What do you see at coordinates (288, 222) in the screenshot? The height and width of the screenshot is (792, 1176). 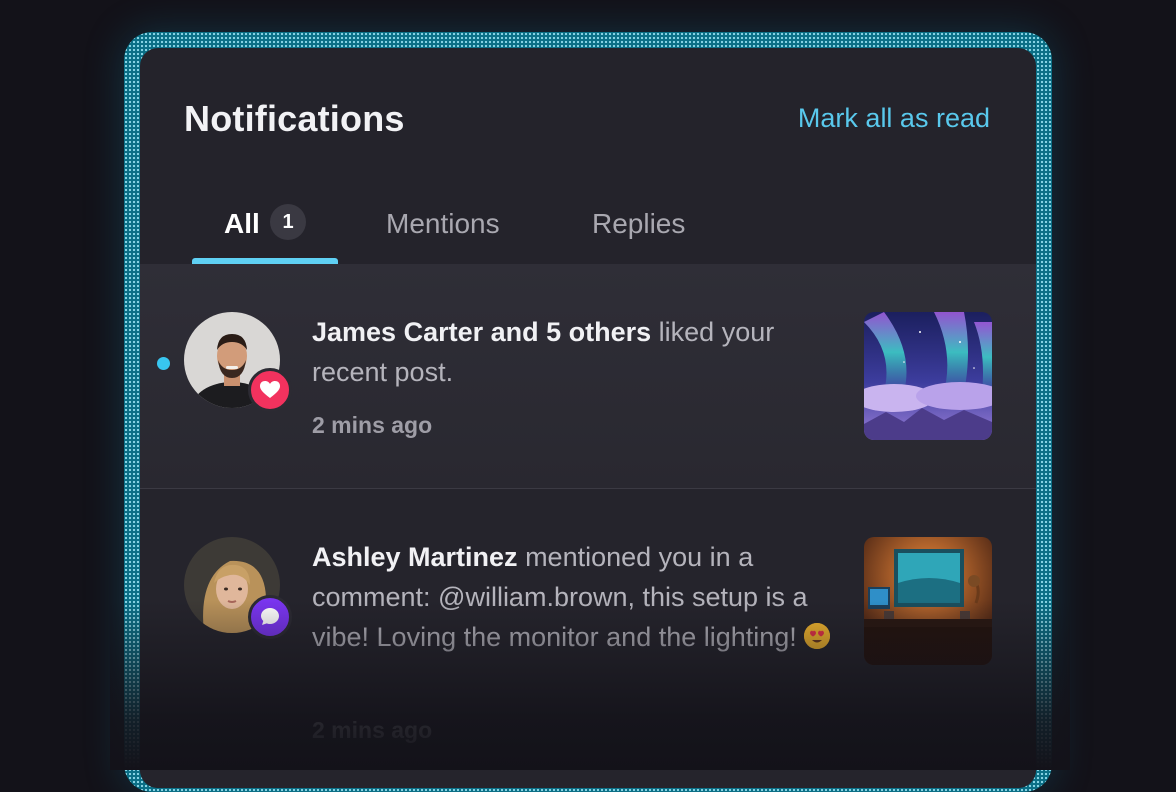 I see `unread-count-badge: 1` at bounding box center [288, 222].